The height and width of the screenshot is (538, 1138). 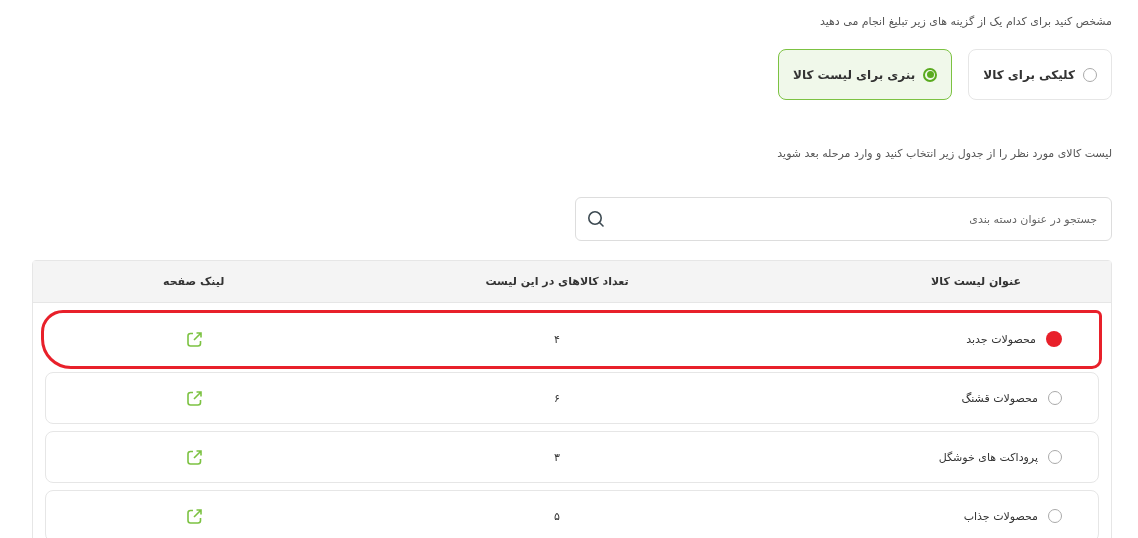 What do you see at coordinates (572, 457) in the screenshot?
I see `list-row: پروداکت های خوشگل ۳` at bounding box center [572, 457].